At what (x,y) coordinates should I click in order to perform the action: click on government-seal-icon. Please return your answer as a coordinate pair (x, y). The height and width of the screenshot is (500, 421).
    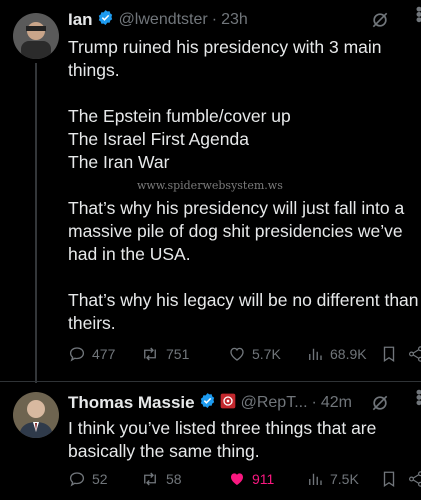
    Looking at the image, I should click on (228, 403).